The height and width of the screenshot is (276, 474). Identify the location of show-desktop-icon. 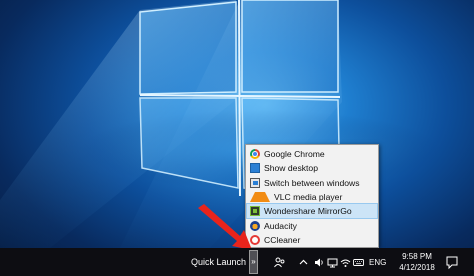
(255, 168).